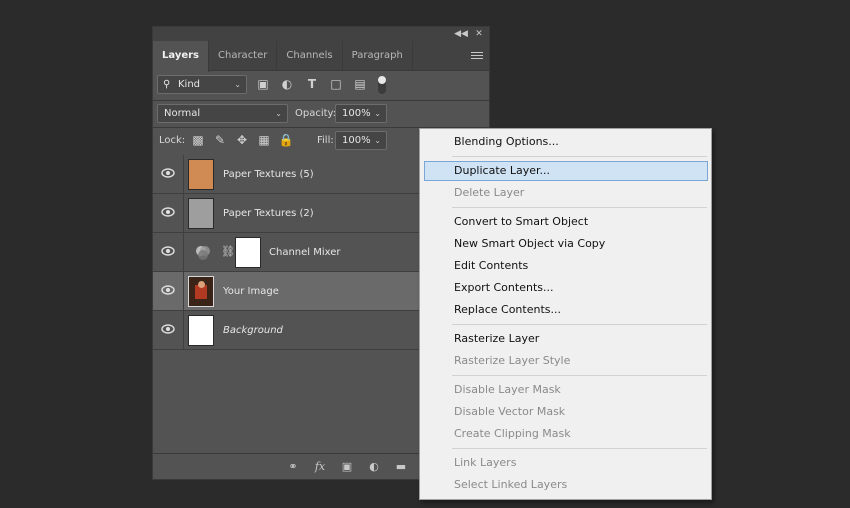 This screenshot has height=508, width=850. What do you see at coordinates (566, 222) in the screenshot?
I see `menu-item-convert-smart-object: Convert to Smart Object` at bounding box center [566, 222].